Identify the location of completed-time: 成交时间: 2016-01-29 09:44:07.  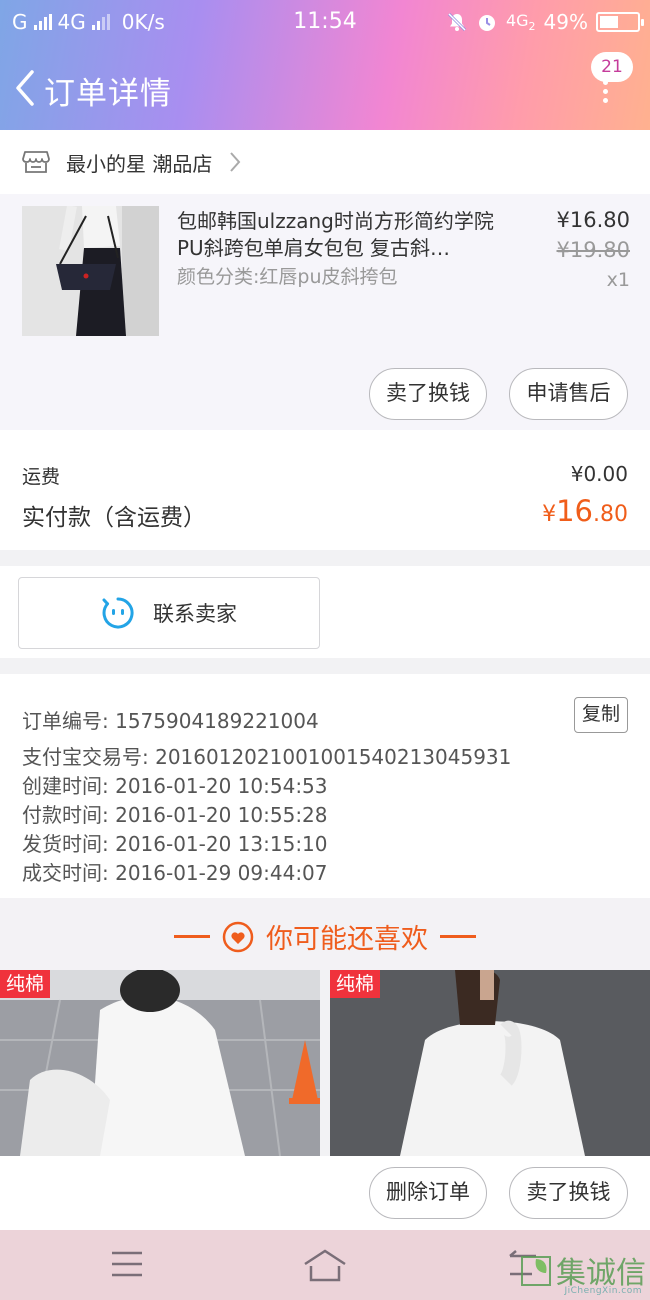
(175, 873).